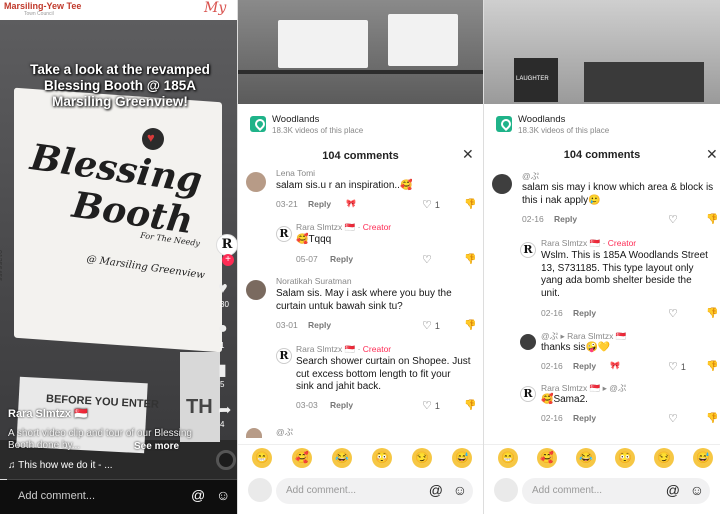 This screenshot has width=720, height=514. What do you see at coordinates (118, 10) in the screenshot?
I see `brand-bar: Marsiling-Yew Tee Town Council My` at bounding box center [118, 10].